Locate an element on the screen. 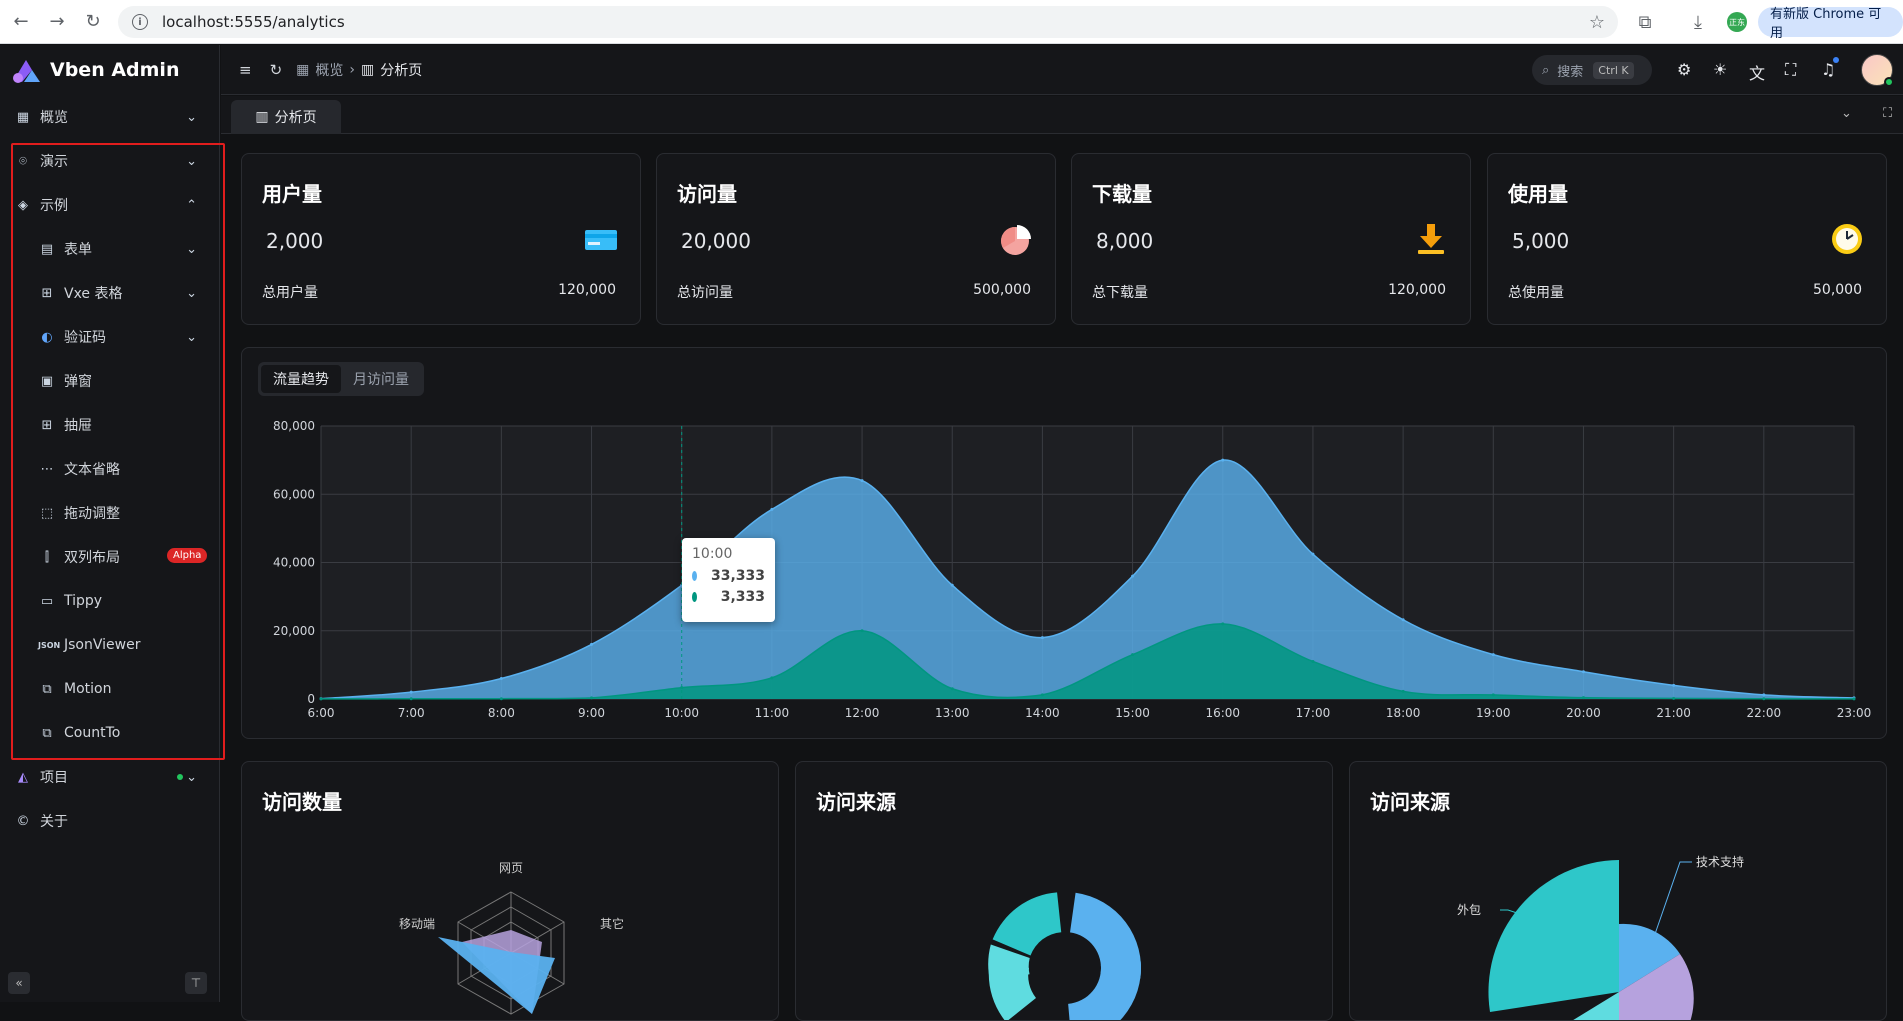 This screenshot has height=1021, width=1903. vben-logo-icon is located at coordinates (26, 71).